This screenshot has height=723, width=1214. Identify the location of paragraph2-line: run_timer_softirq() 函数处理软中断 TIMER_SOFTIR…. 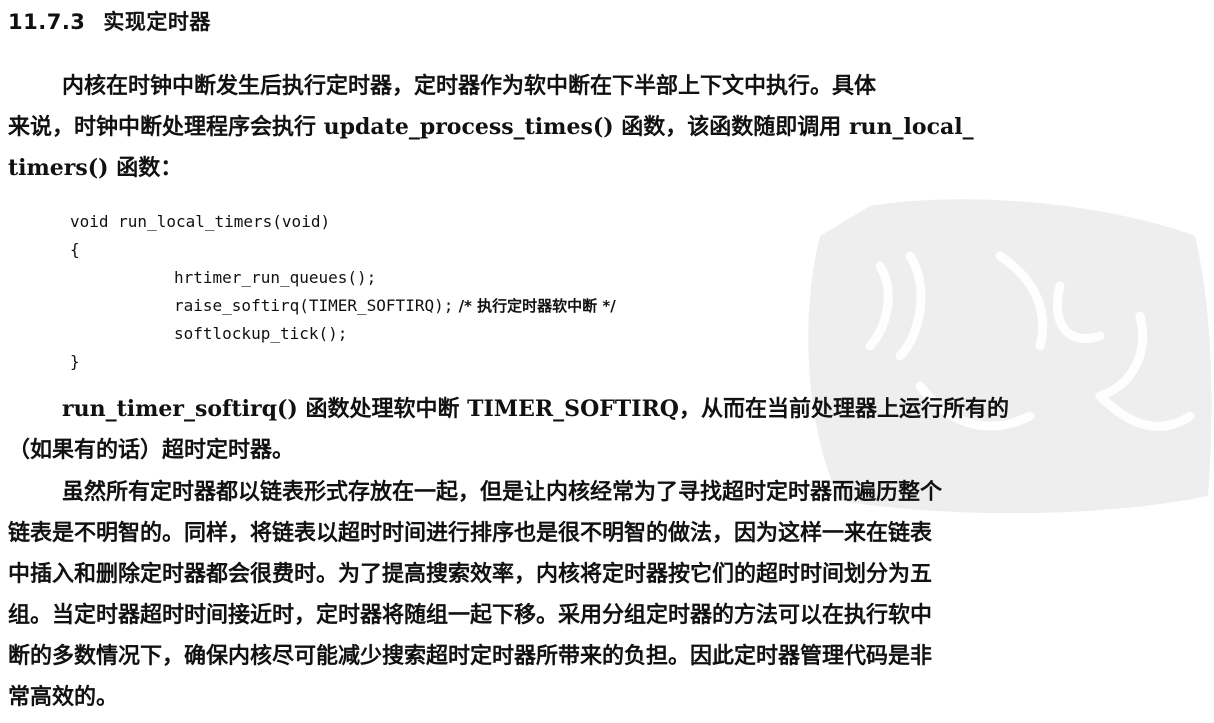
(535, 409).